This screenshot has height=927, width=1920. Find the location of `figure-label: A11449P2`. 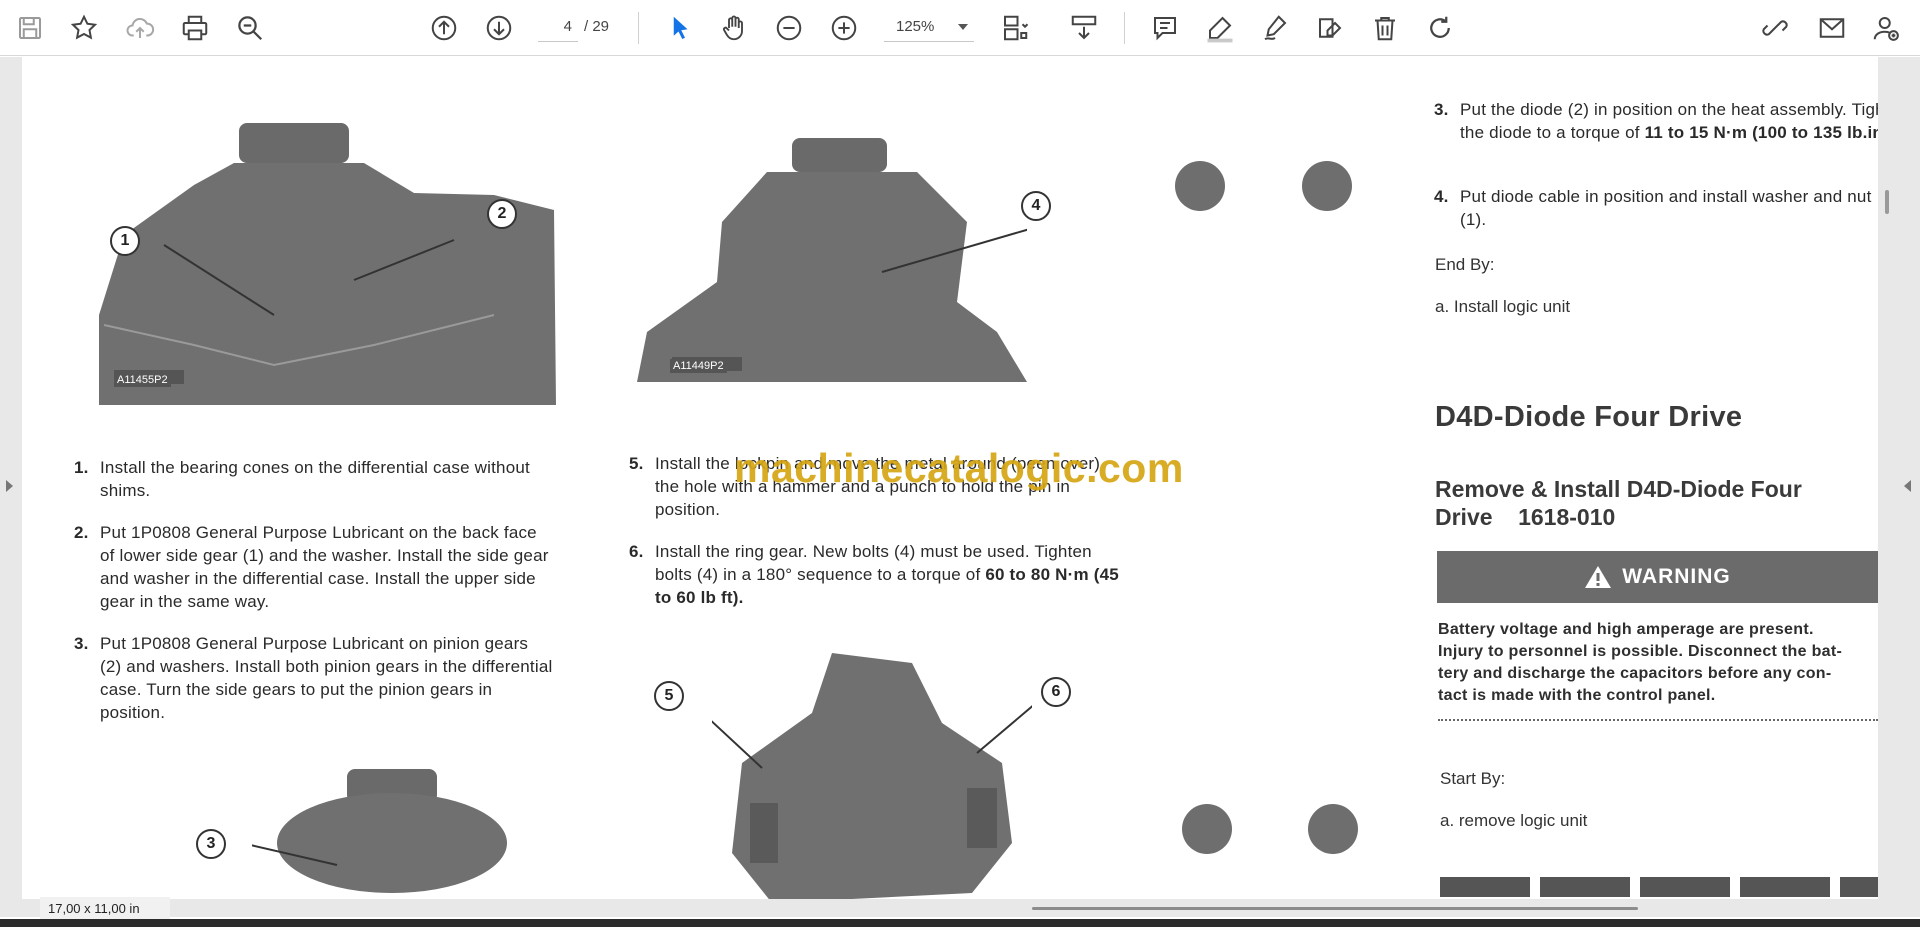

figure-label: A11449P2 is located at coordinates (698, 366).